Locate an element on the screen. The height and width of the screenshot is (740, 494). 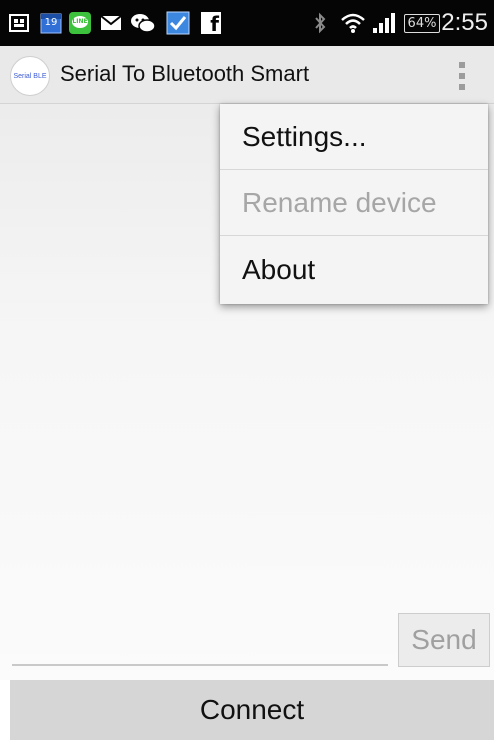
wifi-icon is located at coordinates (353, 23).